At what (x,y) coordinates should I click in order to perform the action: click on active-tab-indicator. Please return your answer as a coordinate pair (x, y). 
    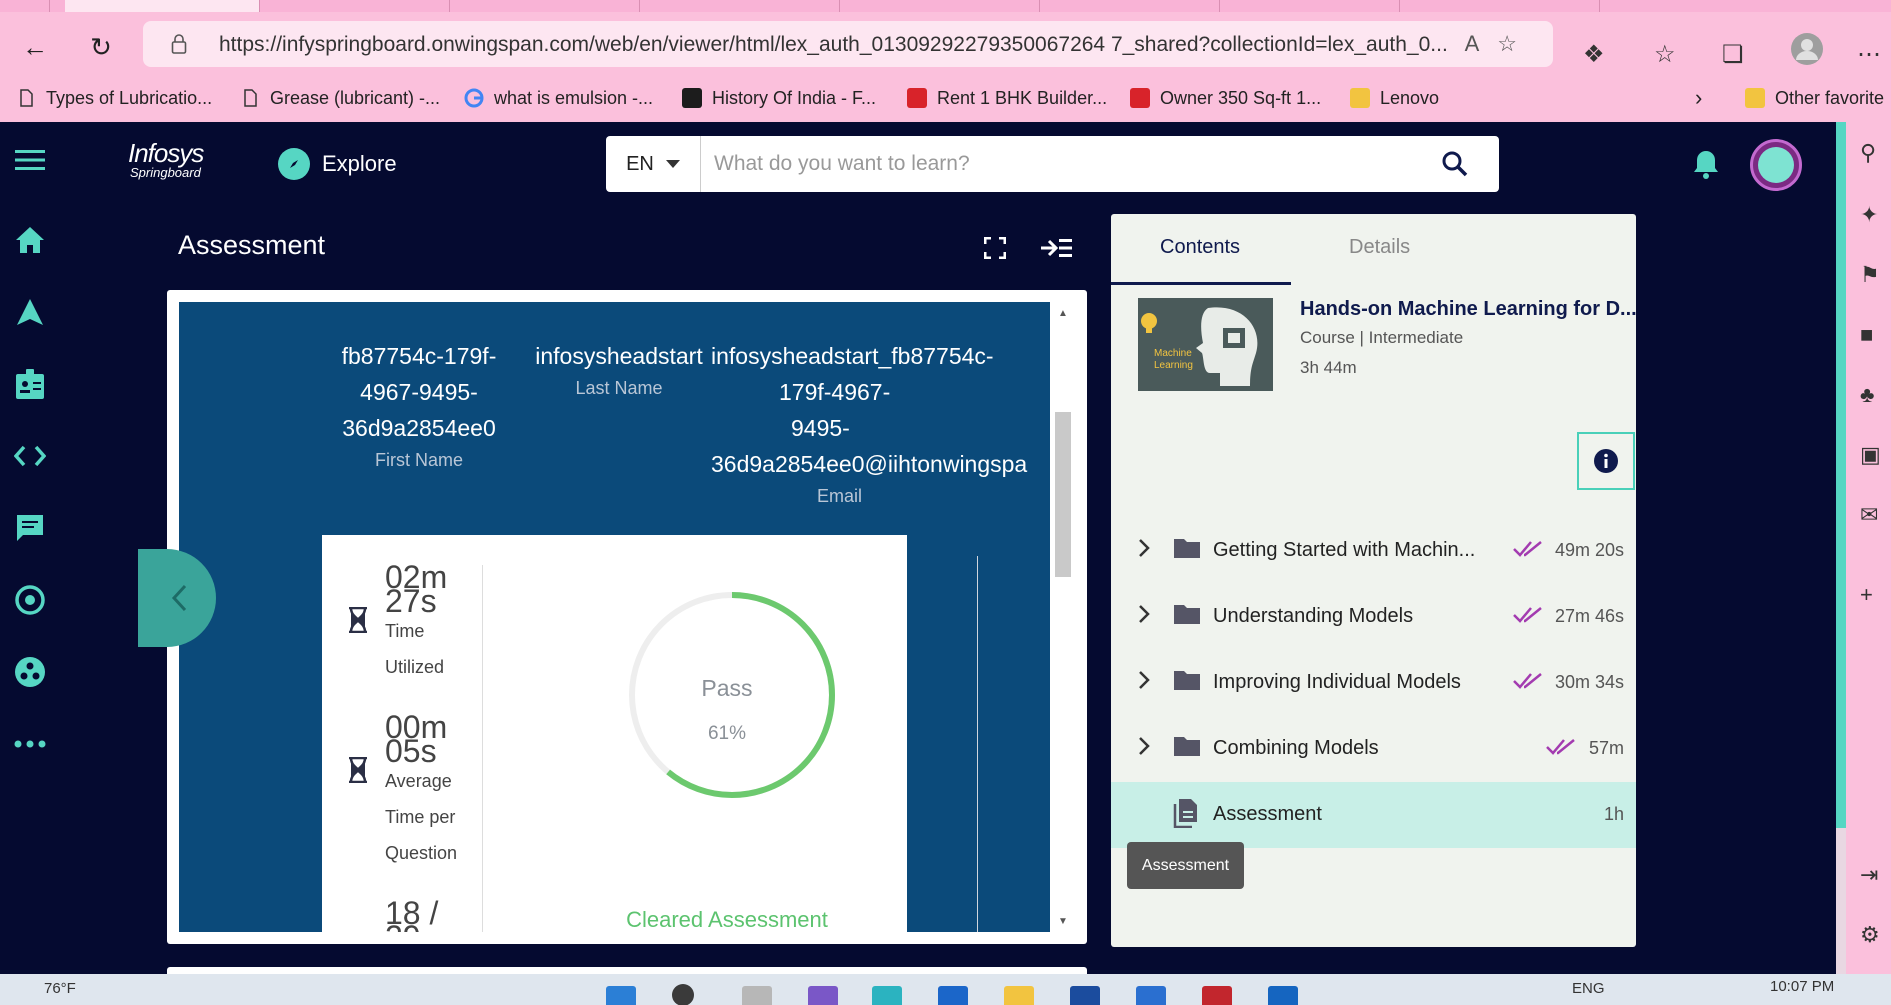
    Looking at the image, I should click on (1201, 283).